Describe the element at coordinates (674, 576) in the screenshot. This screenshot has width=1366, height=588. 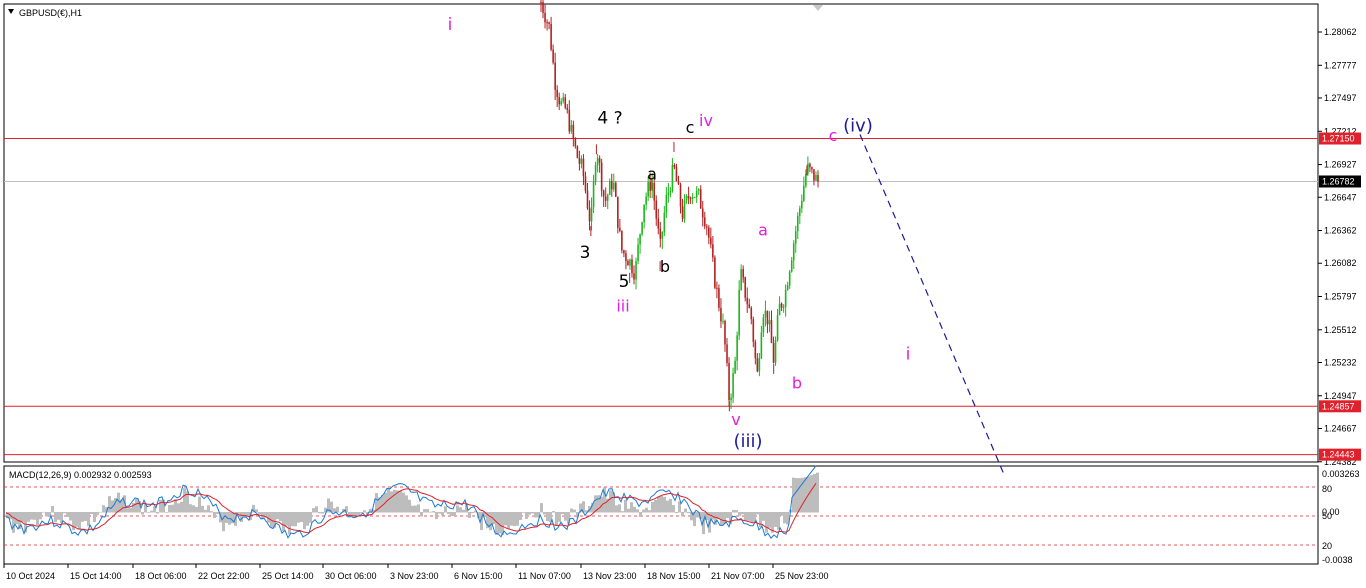
I see `time-tick-label: 18 Nov 15:00` at that location.